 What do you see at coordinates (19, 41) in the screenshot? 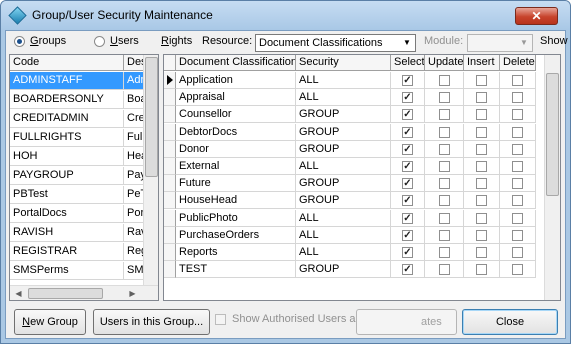
I see `groups-radio` at bounding box center [19, 41].